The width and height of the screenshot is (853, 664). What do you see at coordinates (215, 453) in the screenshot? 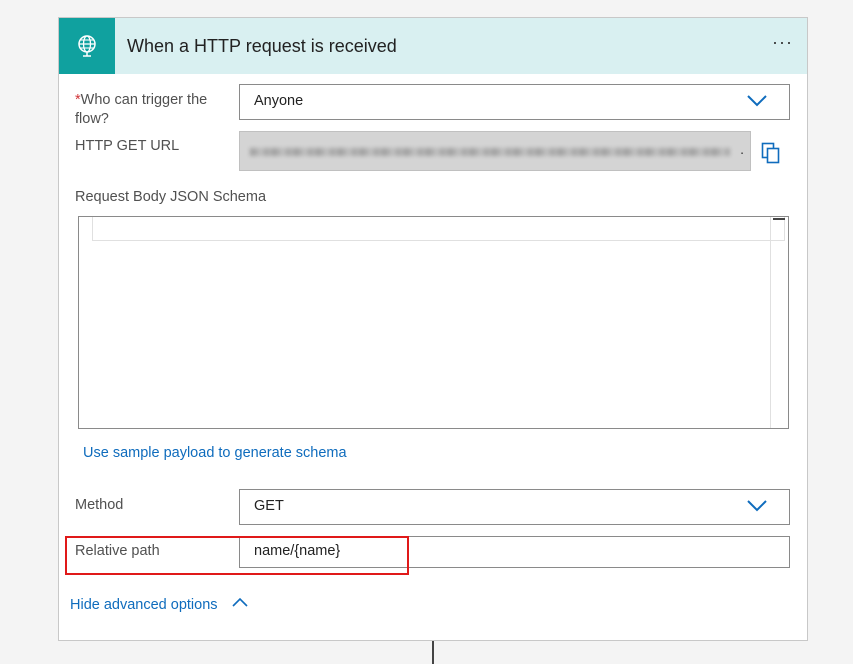
I see `generate-schema-link: Use sample payload to generate schema` at bounding box center [215, 453].